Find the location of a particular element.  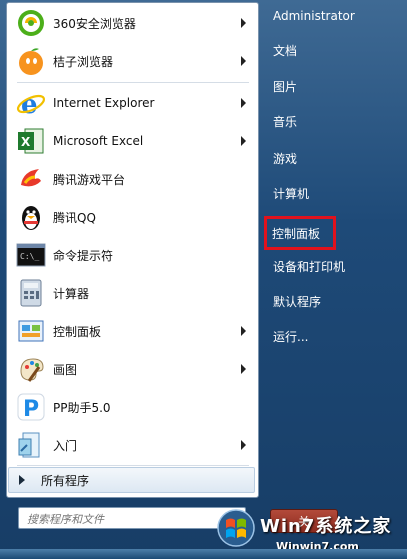

paint-icon is located at coordinates (32, 370).